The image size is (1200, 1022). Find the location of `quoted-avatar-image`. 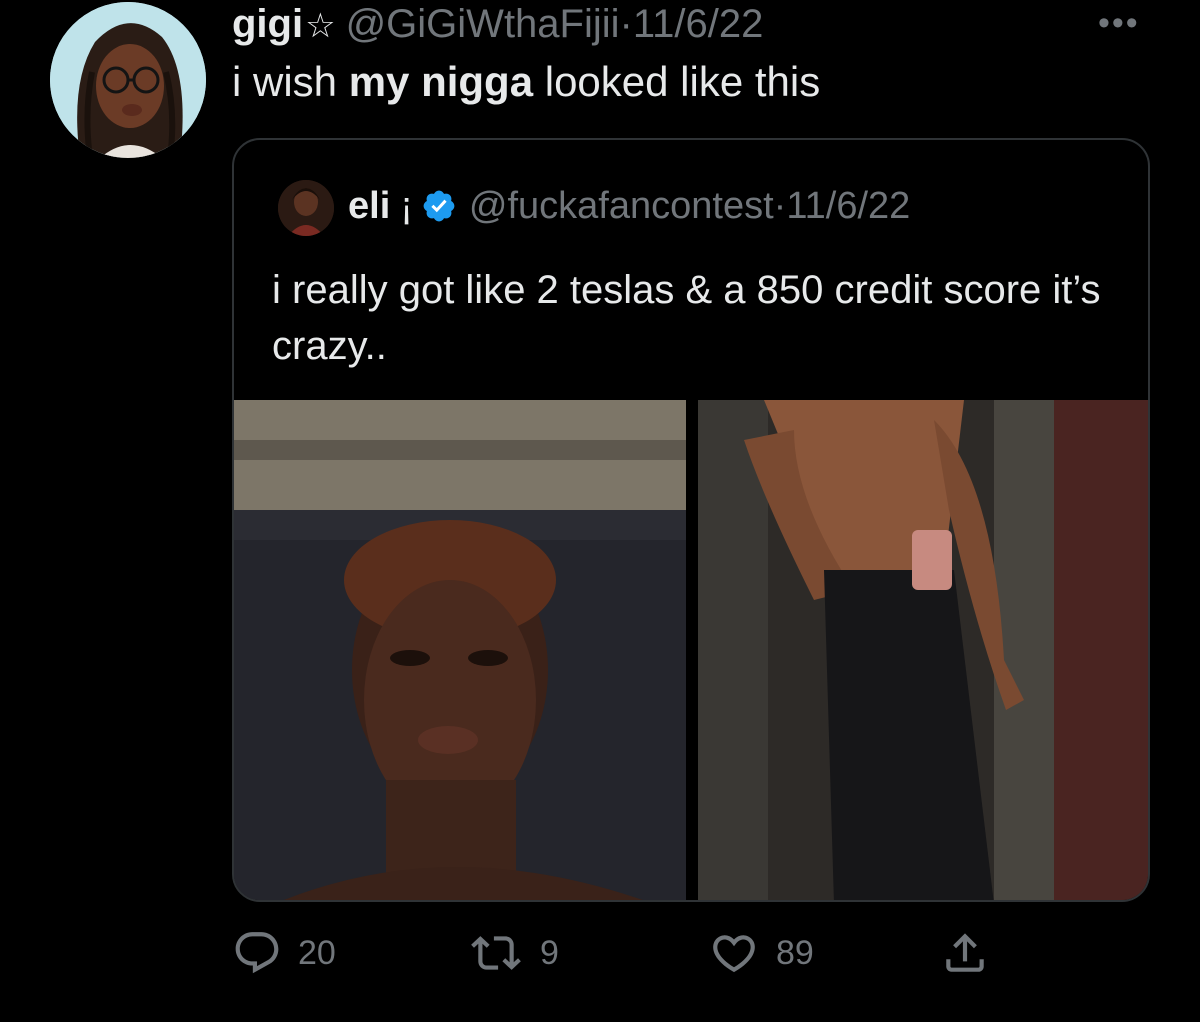

quoted-avatar-image is located at coordinates (306, 208).